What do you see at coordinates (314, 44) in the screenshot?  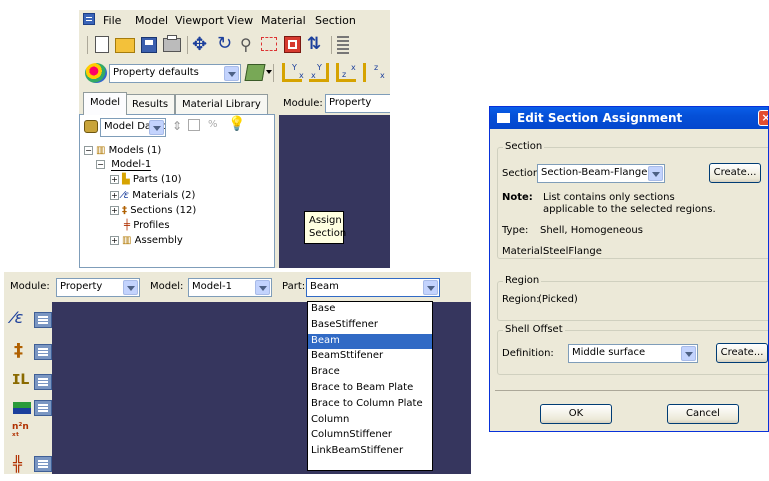 I see `cycle-views-icon: ⇅` at bounding box center [314, 44].